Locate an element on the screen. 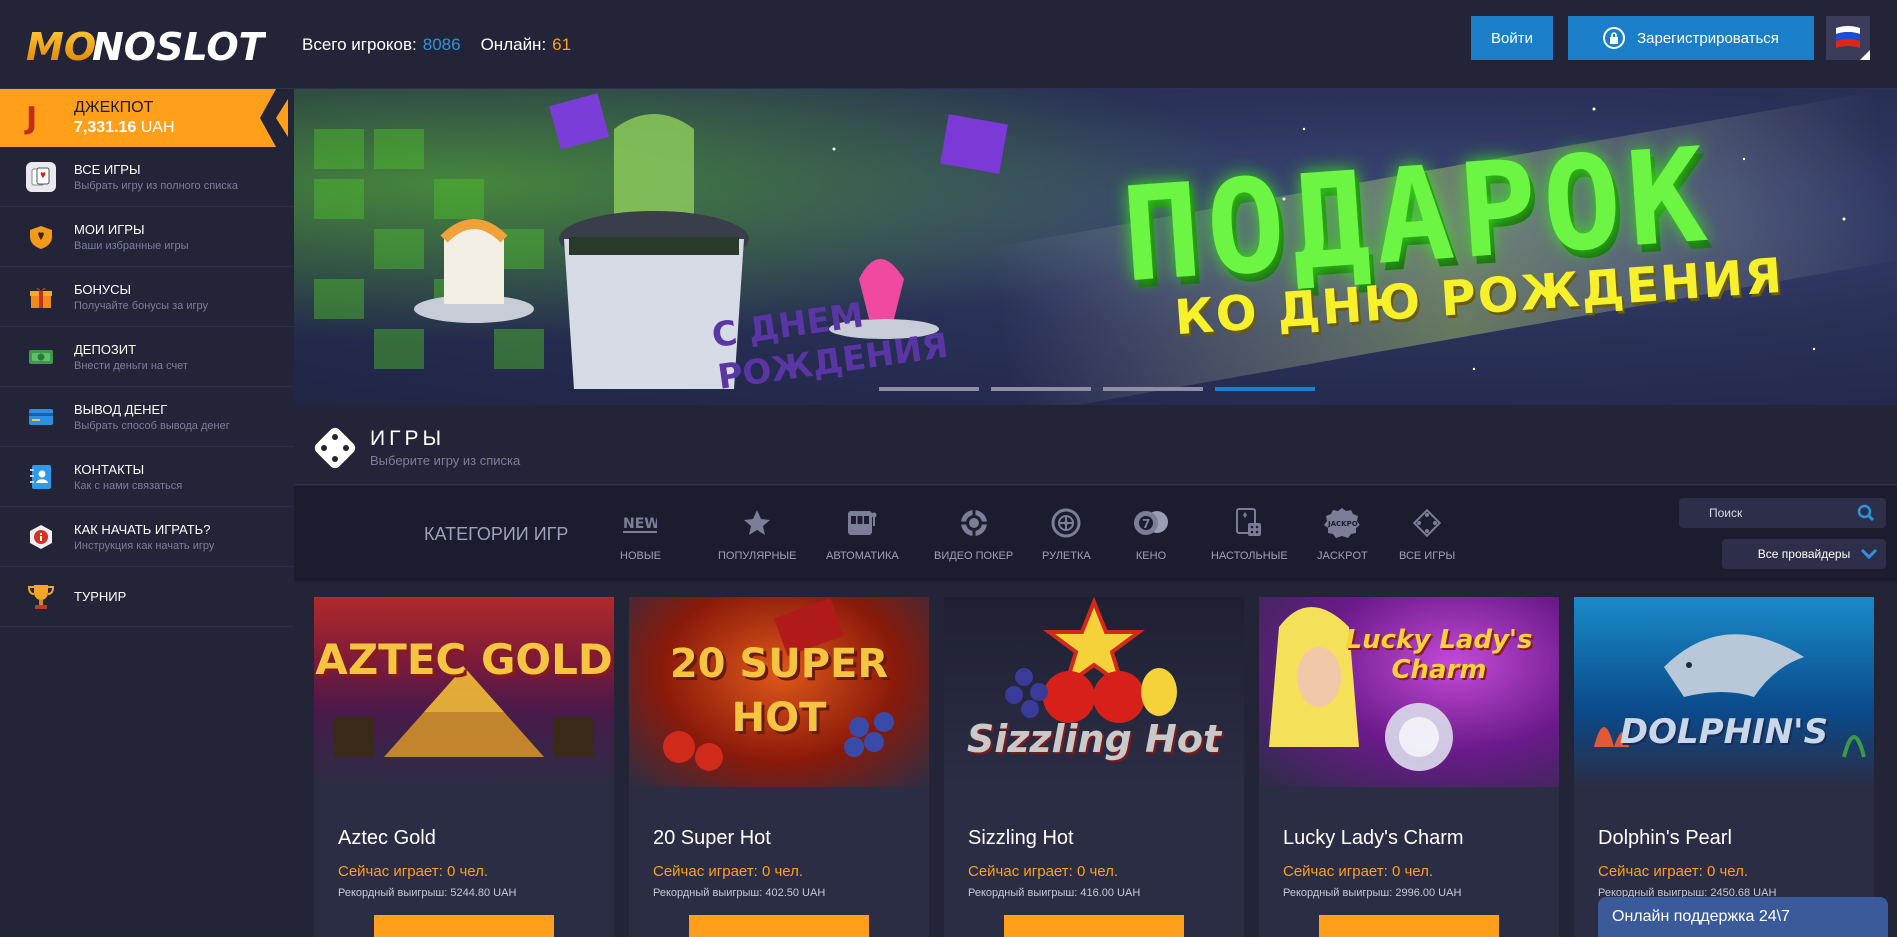 This screenshot has width=1897, height=937. all-games-icon is located at coordinates (1427, 523).